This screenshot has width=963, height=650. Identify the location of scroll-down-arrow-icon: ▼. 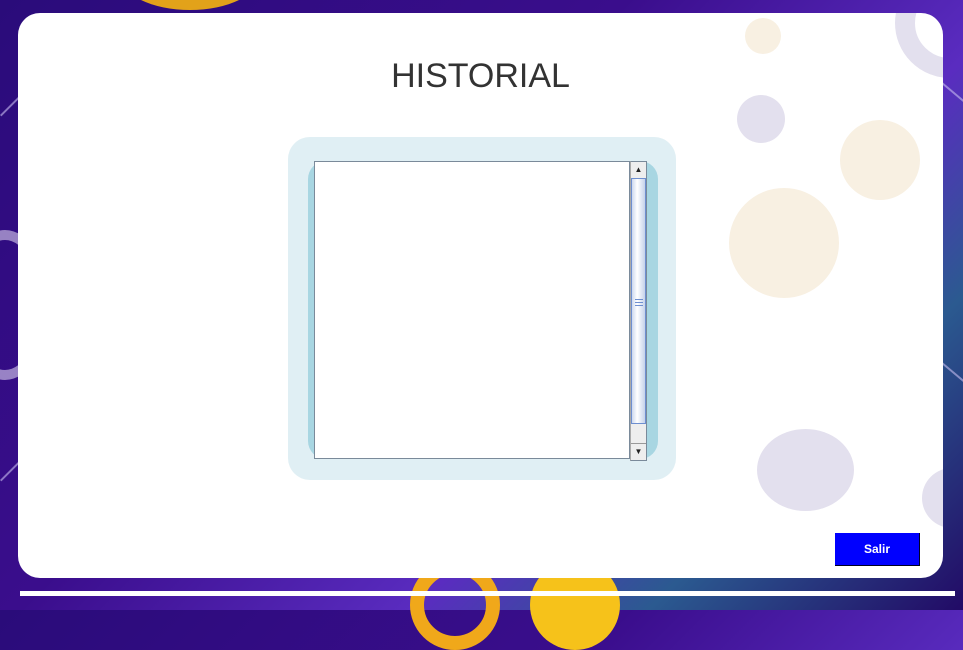
(638, 451).